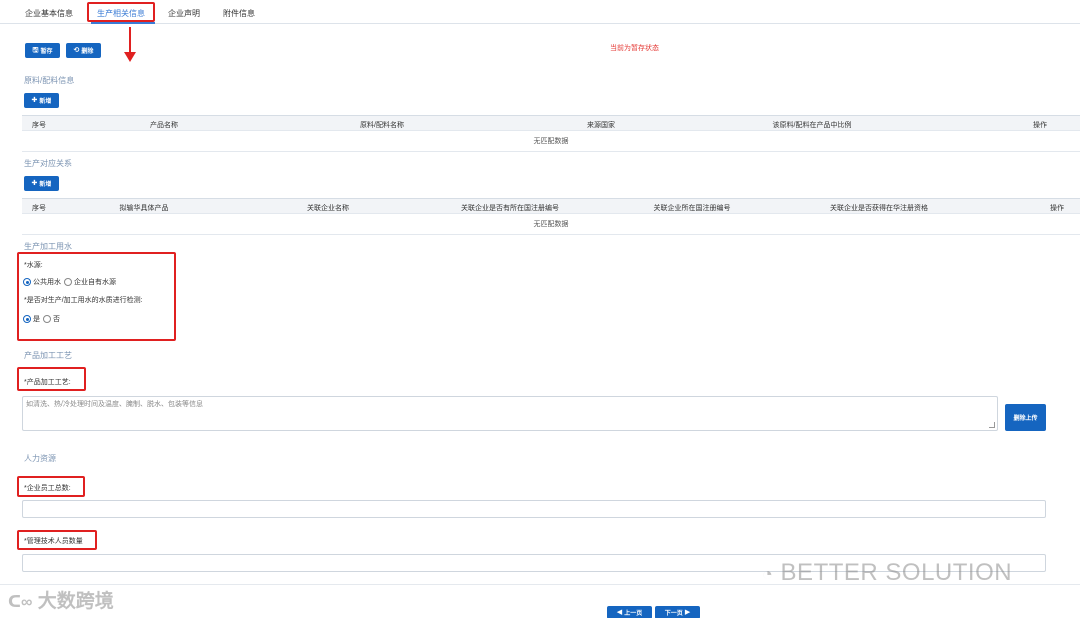 The height and width of the screenshot is (618, 1080). I want to click on resize-handle-icon, so click(992, 425).